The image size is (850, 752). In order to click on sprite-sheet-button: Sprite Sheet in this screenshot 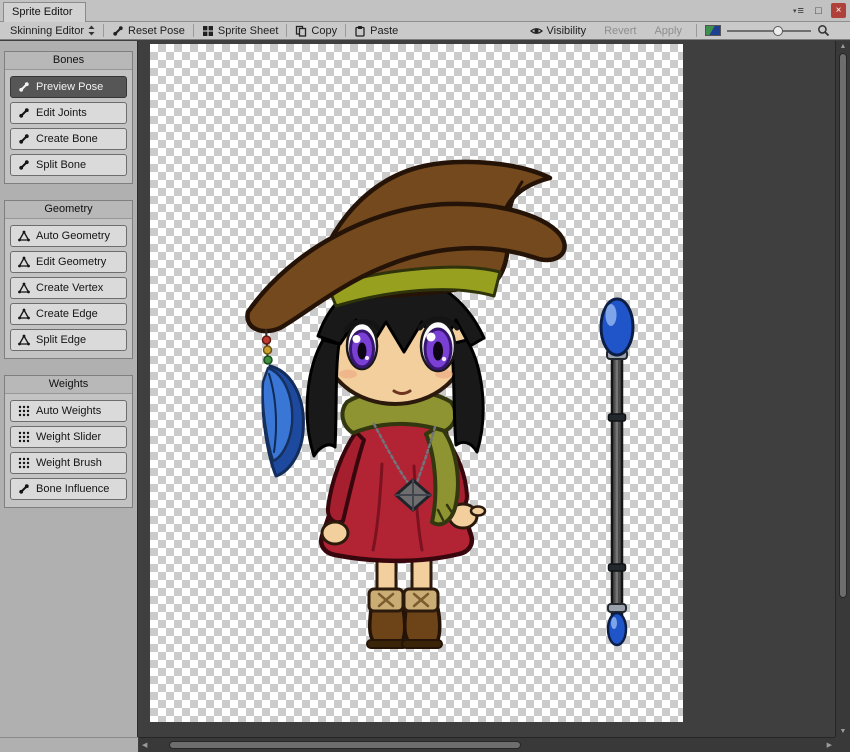, I will do `click(240, 31)`.